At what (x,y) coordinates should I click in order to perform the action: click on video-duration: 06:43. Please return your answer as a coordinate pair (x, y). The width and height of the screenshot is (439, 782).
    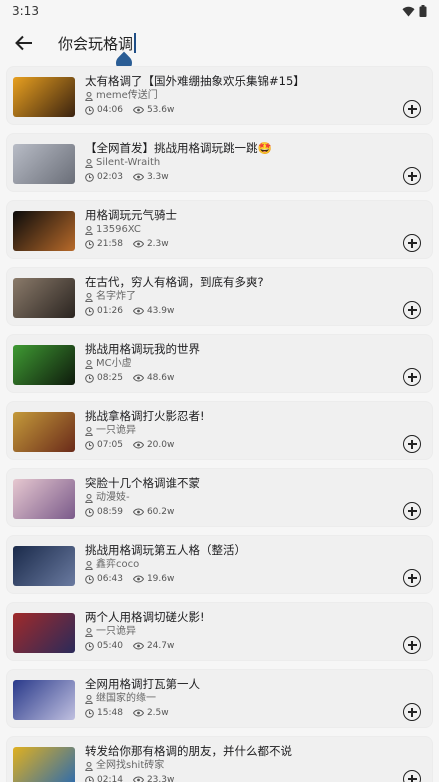
    Looking at the image, I should click on (110, 579).